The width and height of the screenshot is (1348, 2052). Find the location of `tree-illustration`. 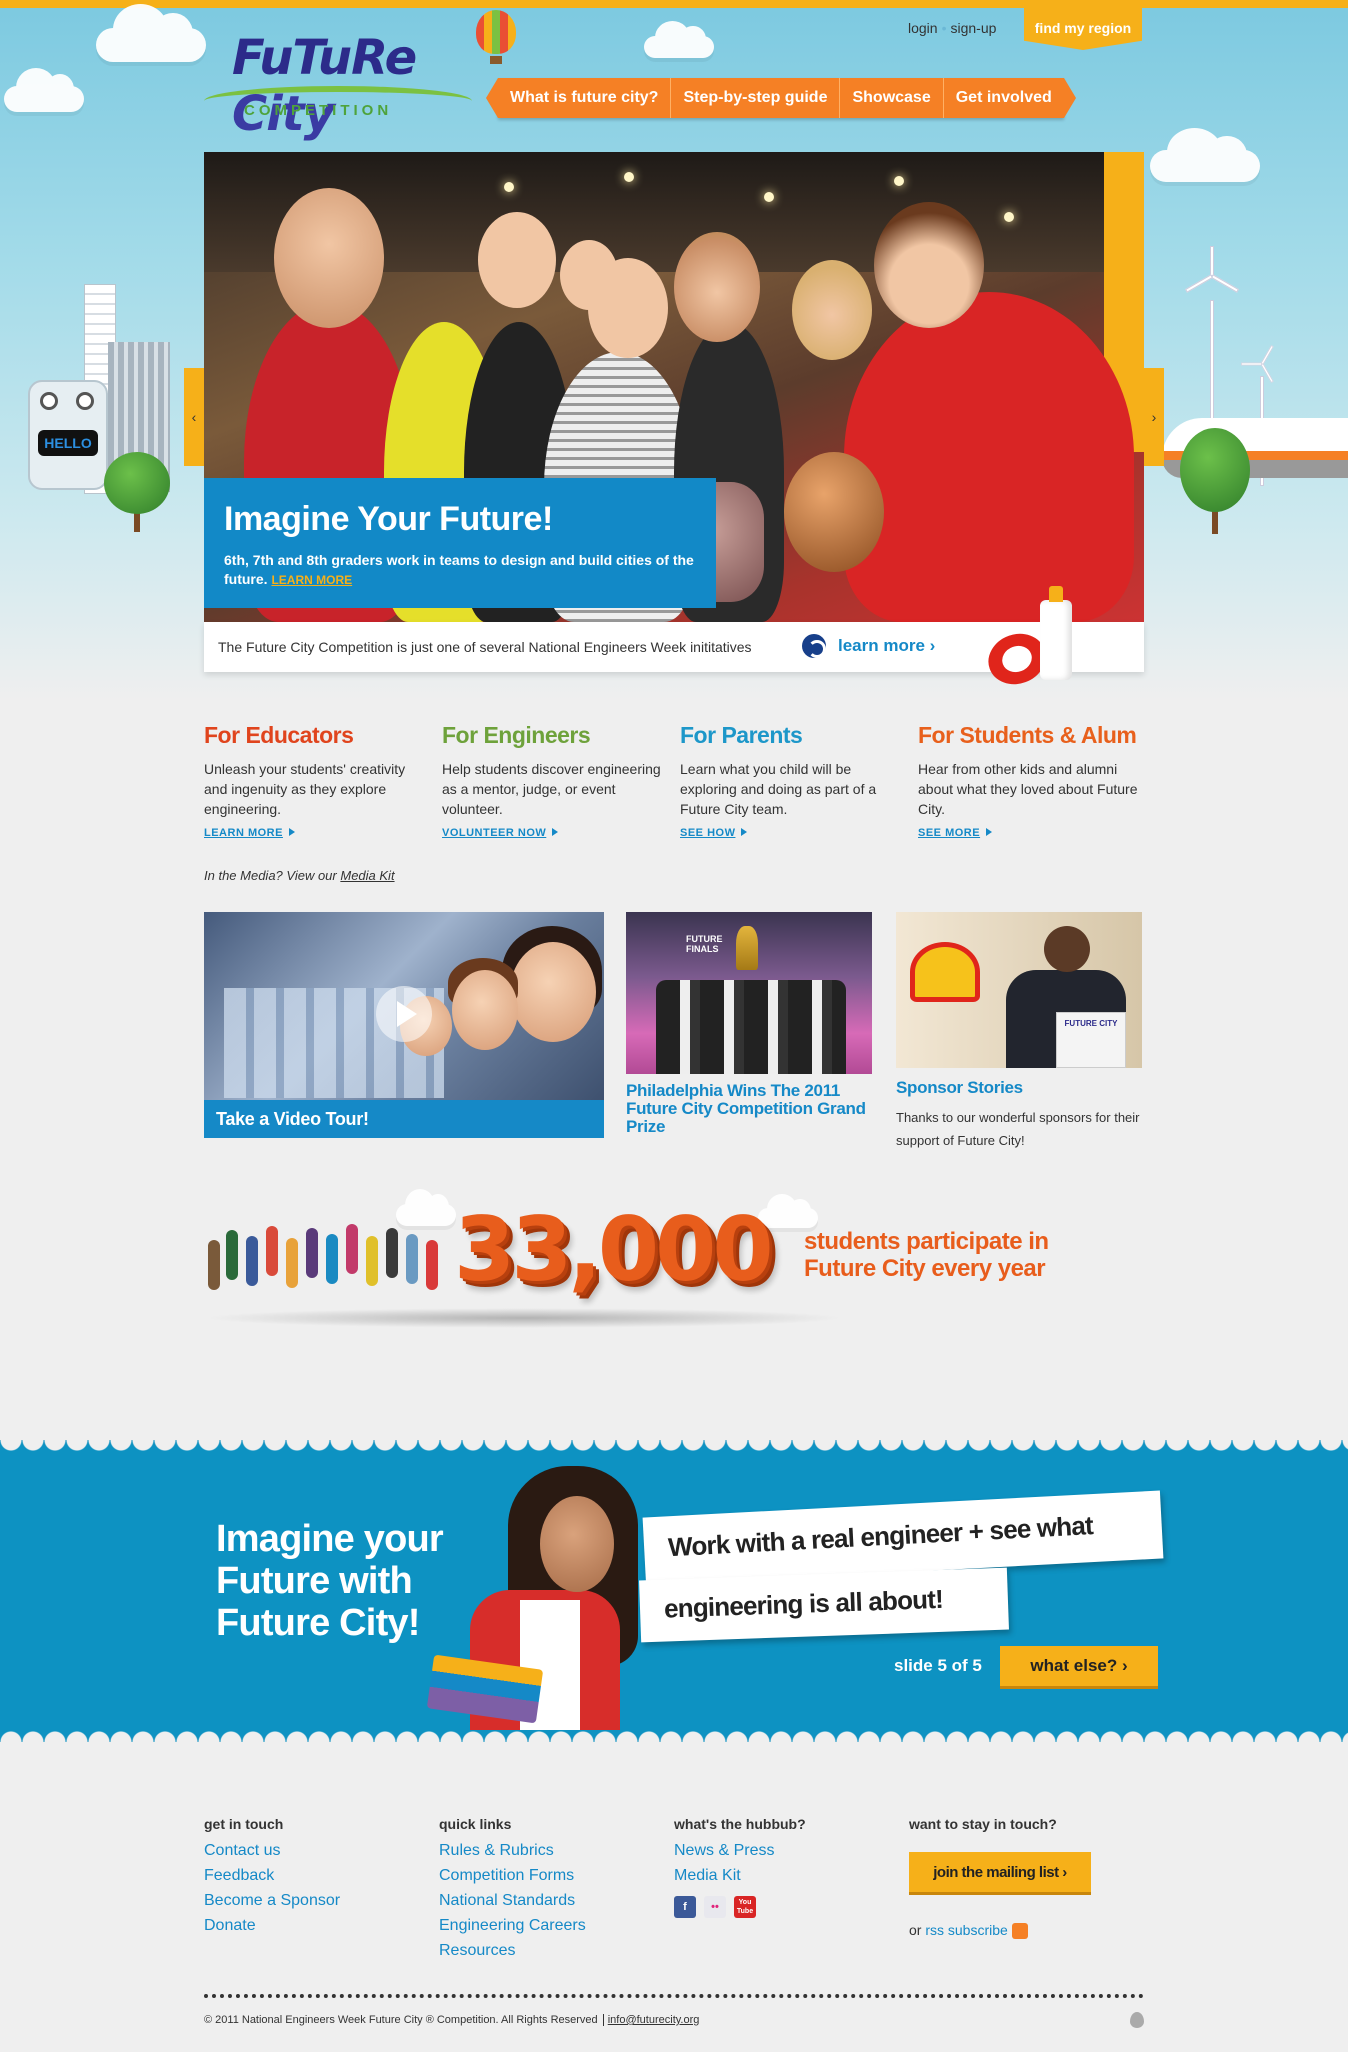

tree-illustration is located at coordinates (1215, 470).